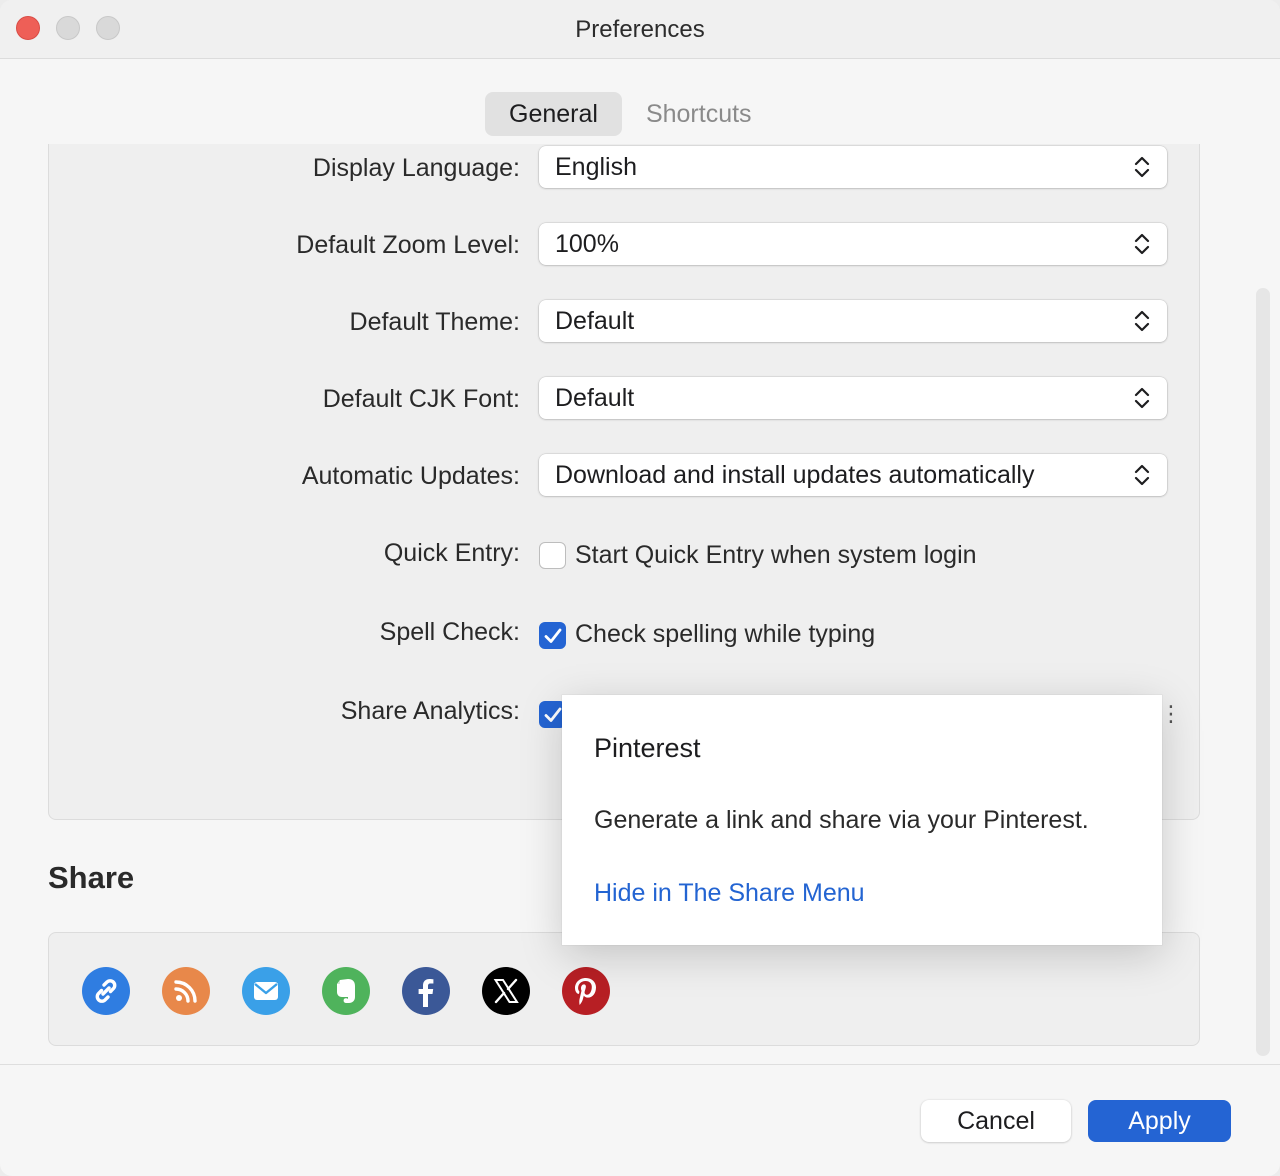  I want to click on title-bar: Preferences, so click(640, 29).